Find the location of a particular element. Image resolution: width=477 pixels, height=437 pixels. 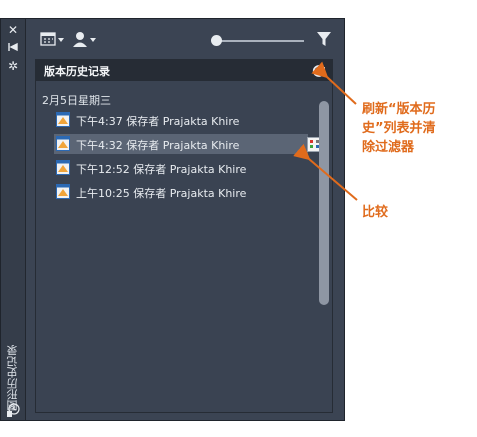

refresh-callout-arrow is located at coordinates (334, 83).